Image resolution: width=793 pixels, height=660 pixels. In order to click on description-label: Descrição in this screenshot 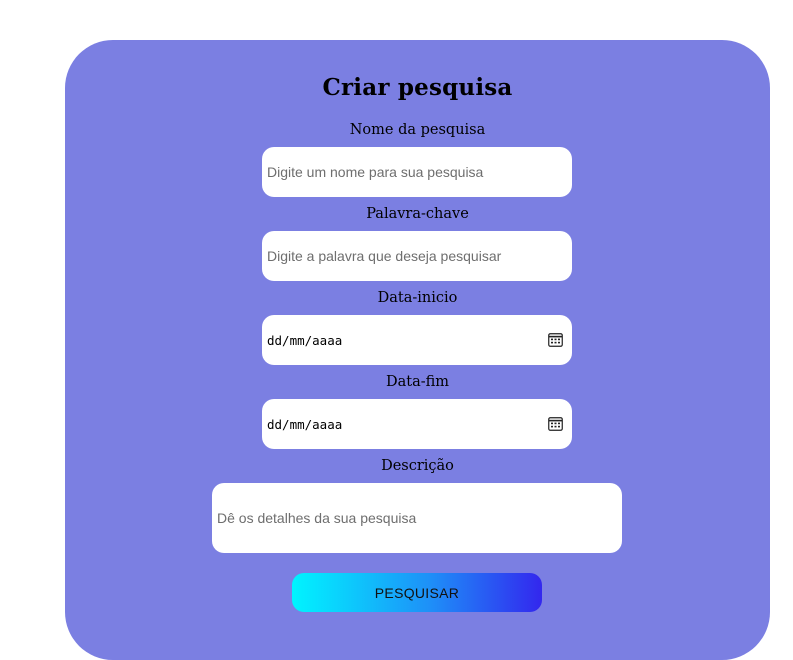, I will do `click(417, 466)`.